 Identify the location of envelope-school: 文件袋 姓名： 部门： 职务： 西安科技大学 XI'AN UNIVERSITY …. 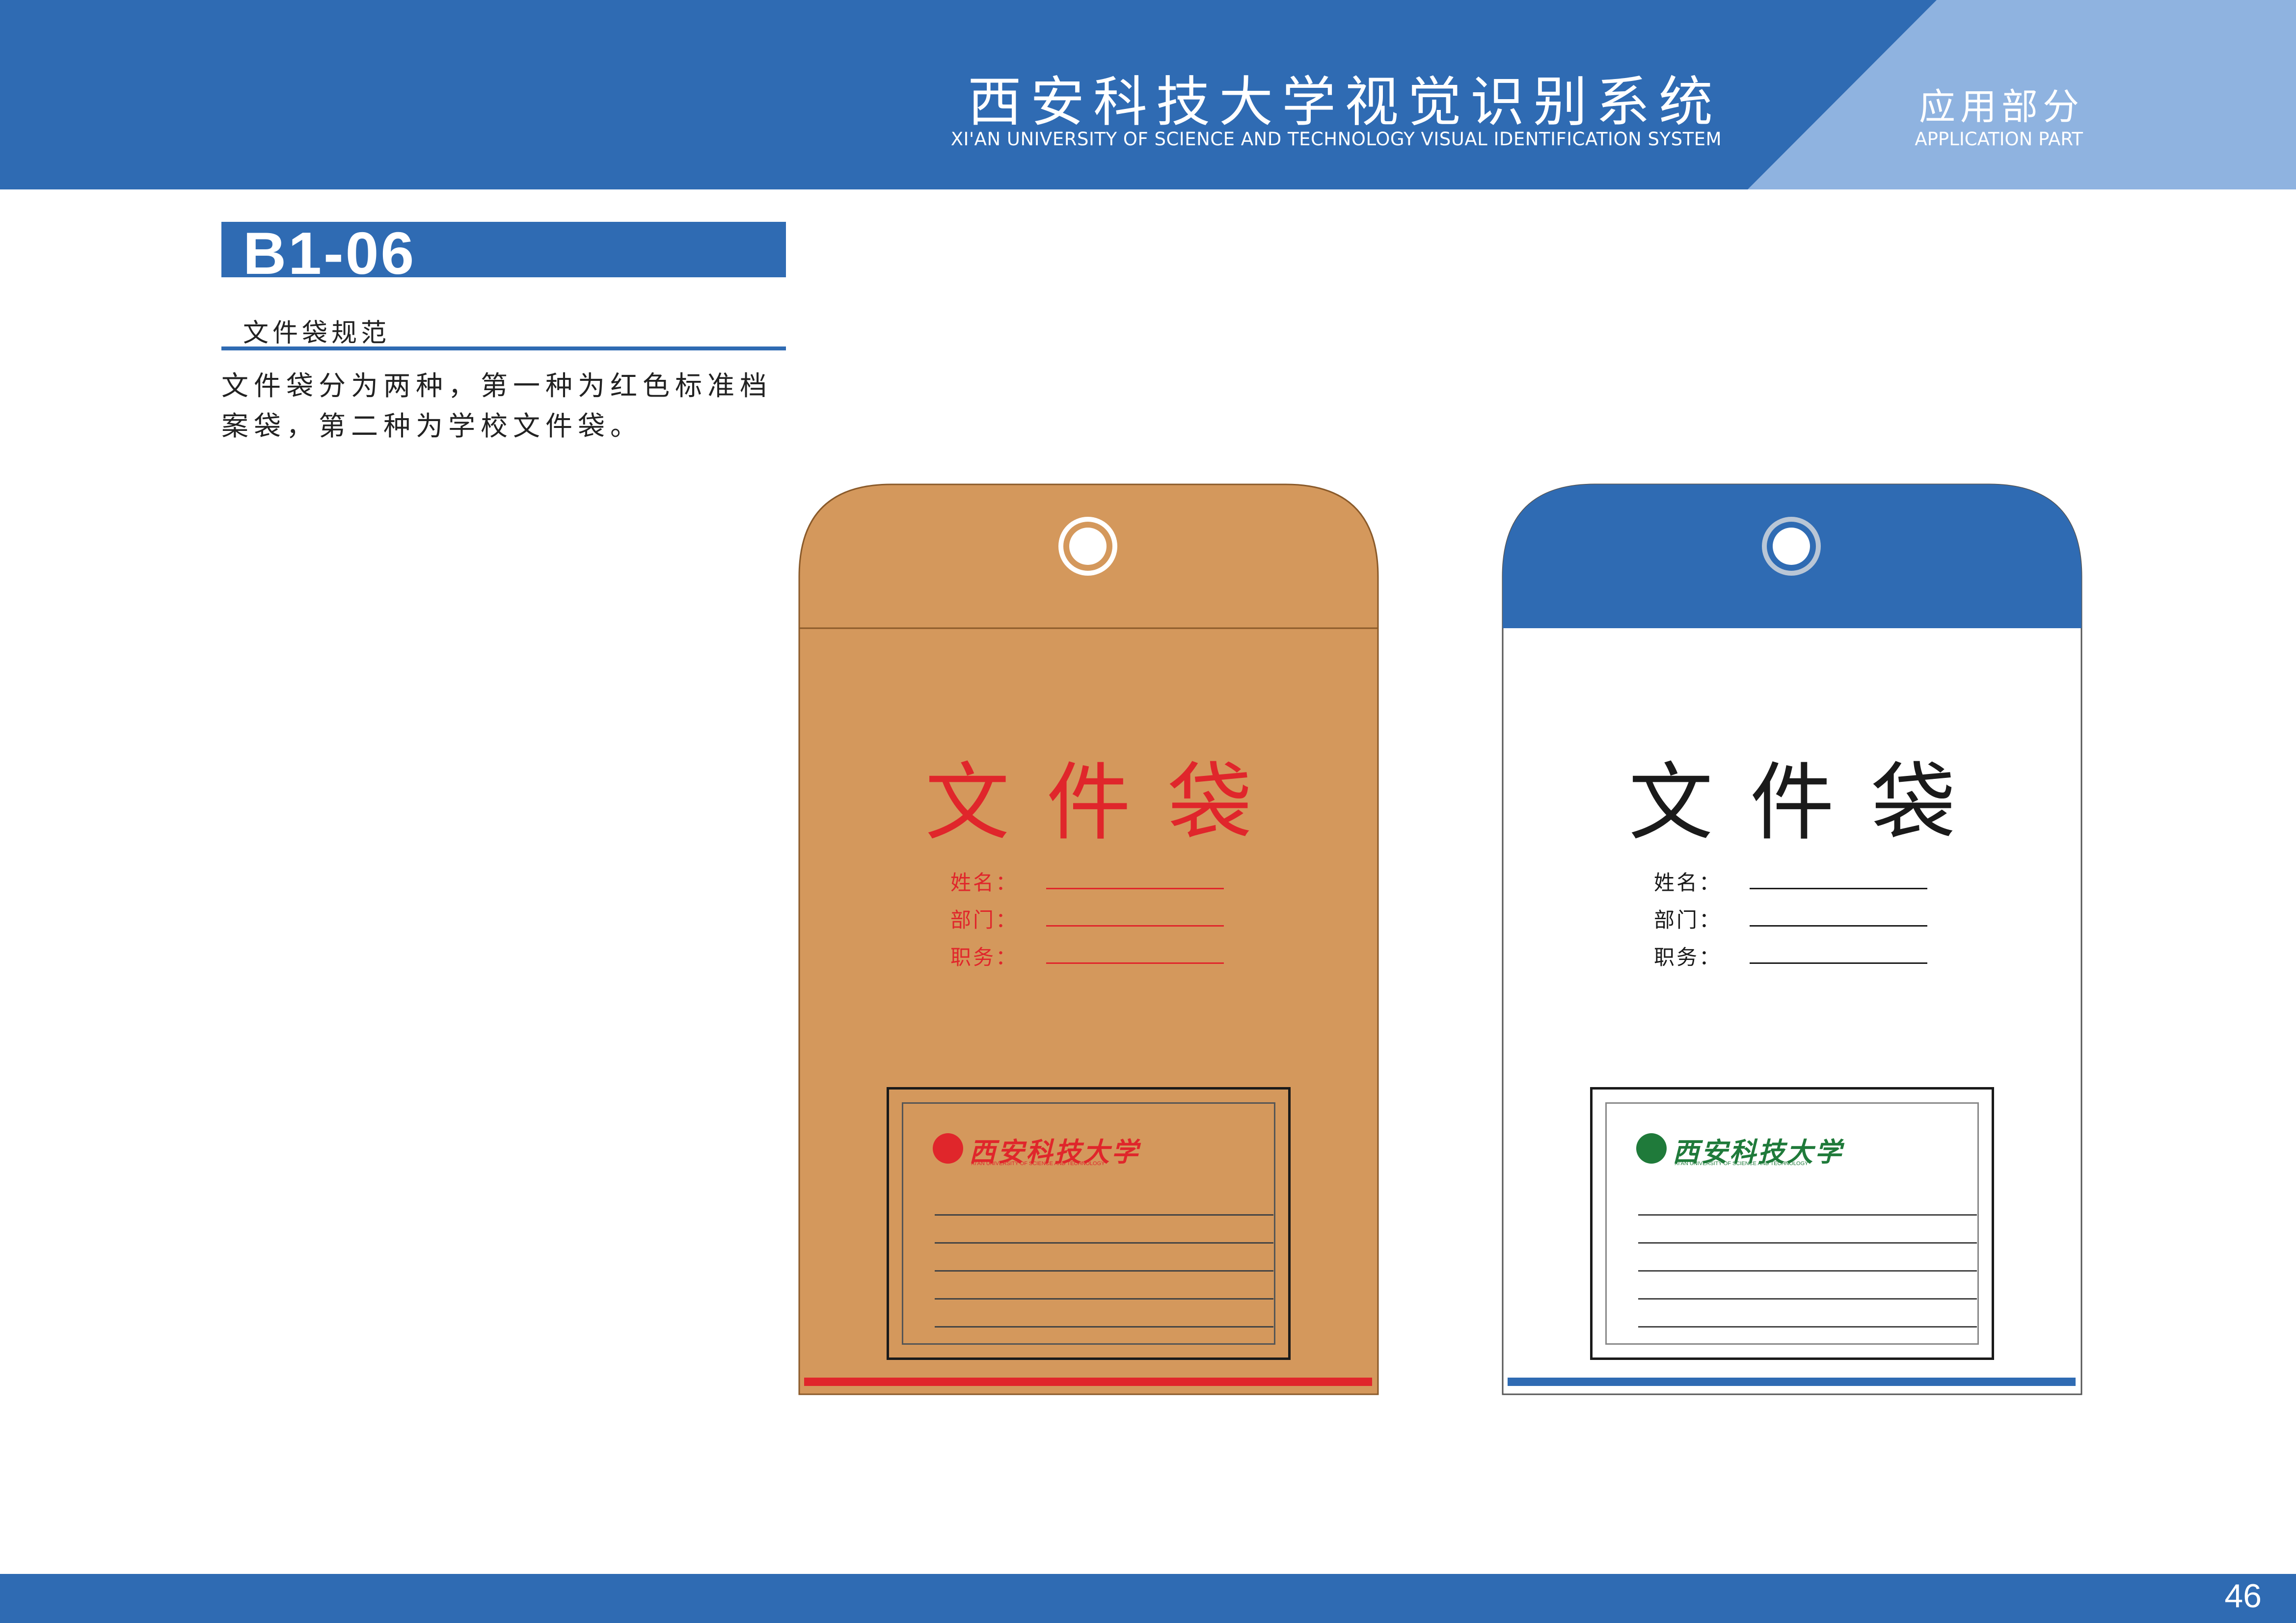
(1792, 939).